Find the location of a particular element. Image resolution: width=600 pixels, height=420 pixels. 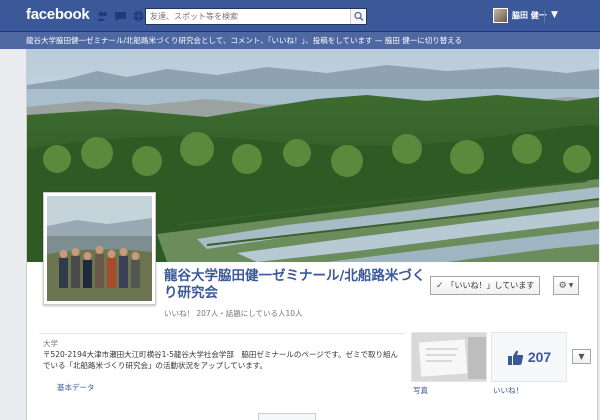

top-navigation-bar: facebook 脇田 健一 ▼ is located at coordinates (300, 16).